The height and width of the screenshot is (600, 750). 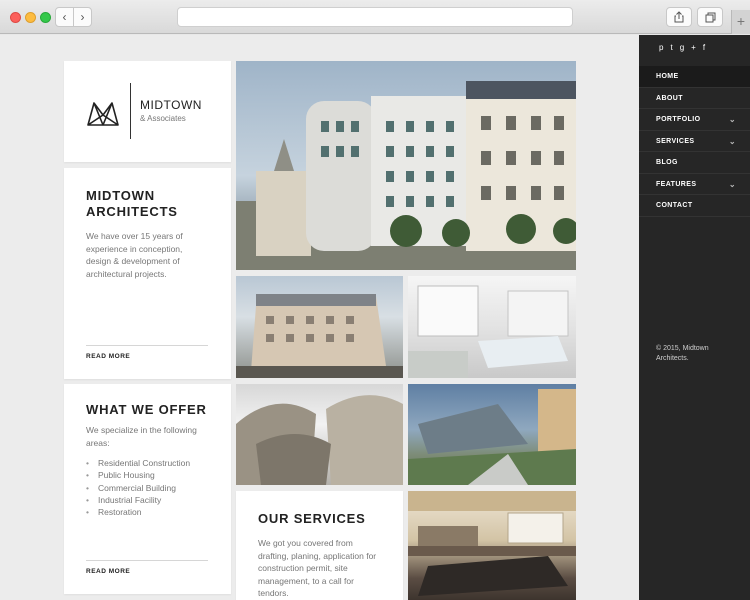 What do you see at coordinates (312, 518) in the screenshot?
I see `services-title: OUR SERVICES` at bounding box center [312, 518].